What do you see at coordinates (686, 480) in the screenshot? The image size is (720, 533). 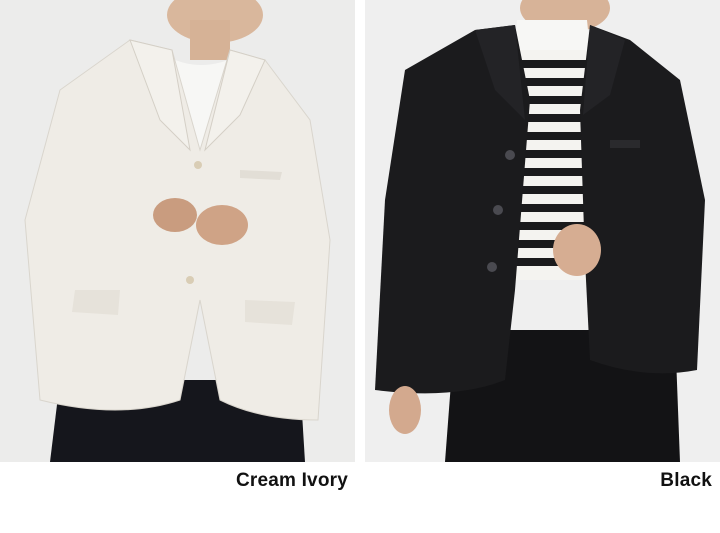 I see `variant-caption-black: Black` at bounding box center [686, 480].